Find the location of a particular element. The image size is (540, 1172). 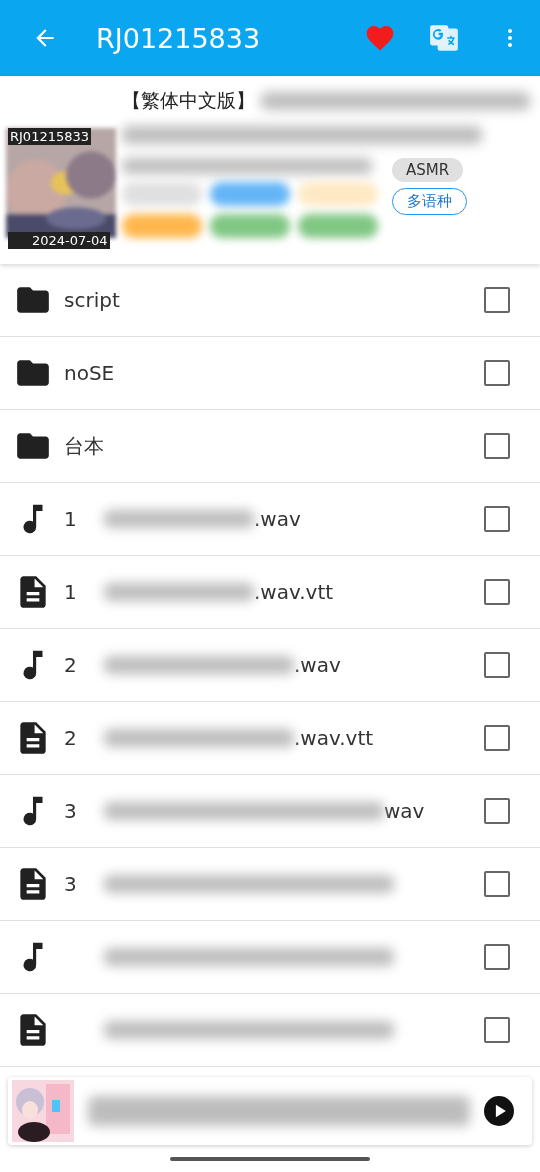

folder-name: script is located at coordinates (92, 300).